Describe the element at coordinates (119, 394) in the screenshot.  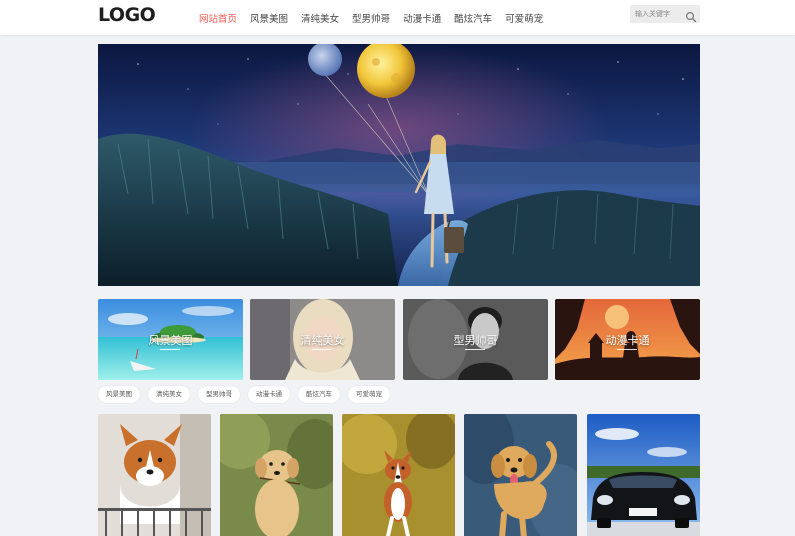
I see `tag-scenery: 风景美图` at that location.